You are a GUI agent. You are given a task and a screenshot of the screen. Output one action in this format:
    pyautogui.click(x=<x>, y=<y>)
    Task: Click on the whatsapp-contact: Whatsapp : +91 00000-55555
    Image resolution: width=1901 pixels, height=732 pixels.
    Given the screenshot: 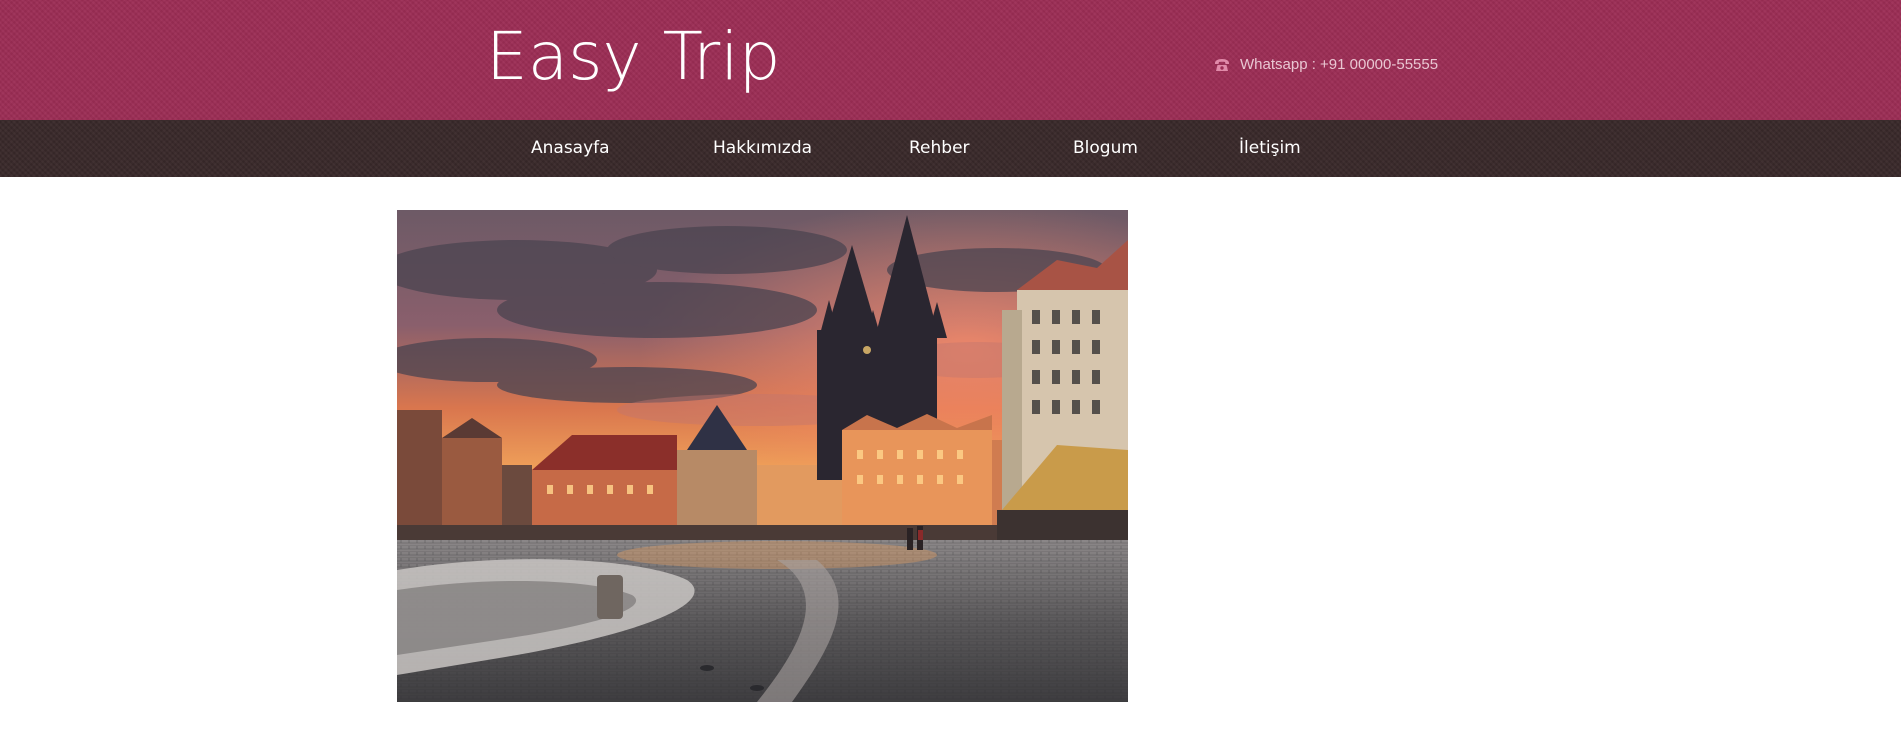 What is the action you would take?
    pyautogui.click(x=1326, y=65)
    